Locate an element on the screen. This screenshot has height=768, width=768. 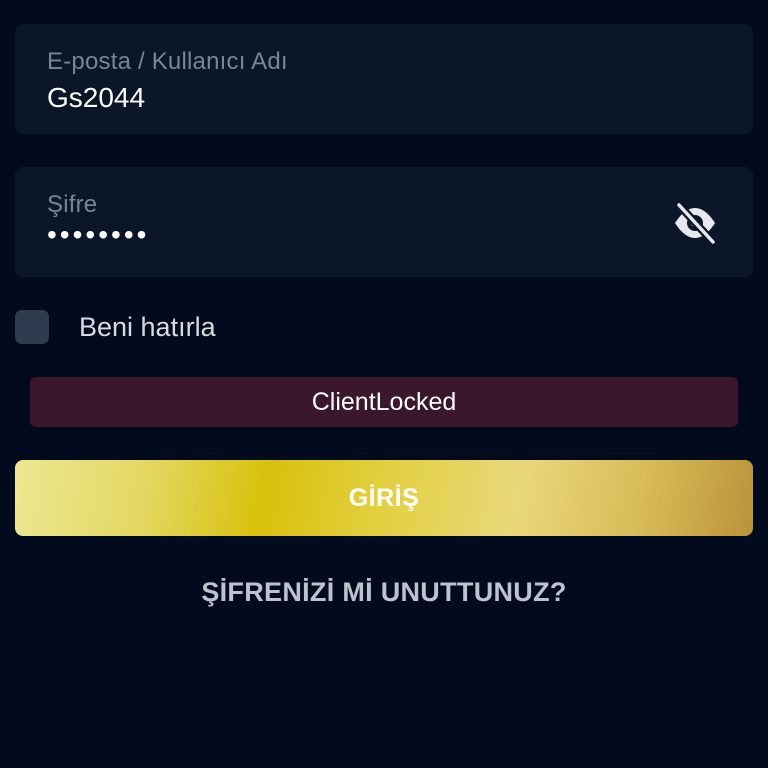
remember-me-label: Beni hatırla is located at coordinates (147, 326).